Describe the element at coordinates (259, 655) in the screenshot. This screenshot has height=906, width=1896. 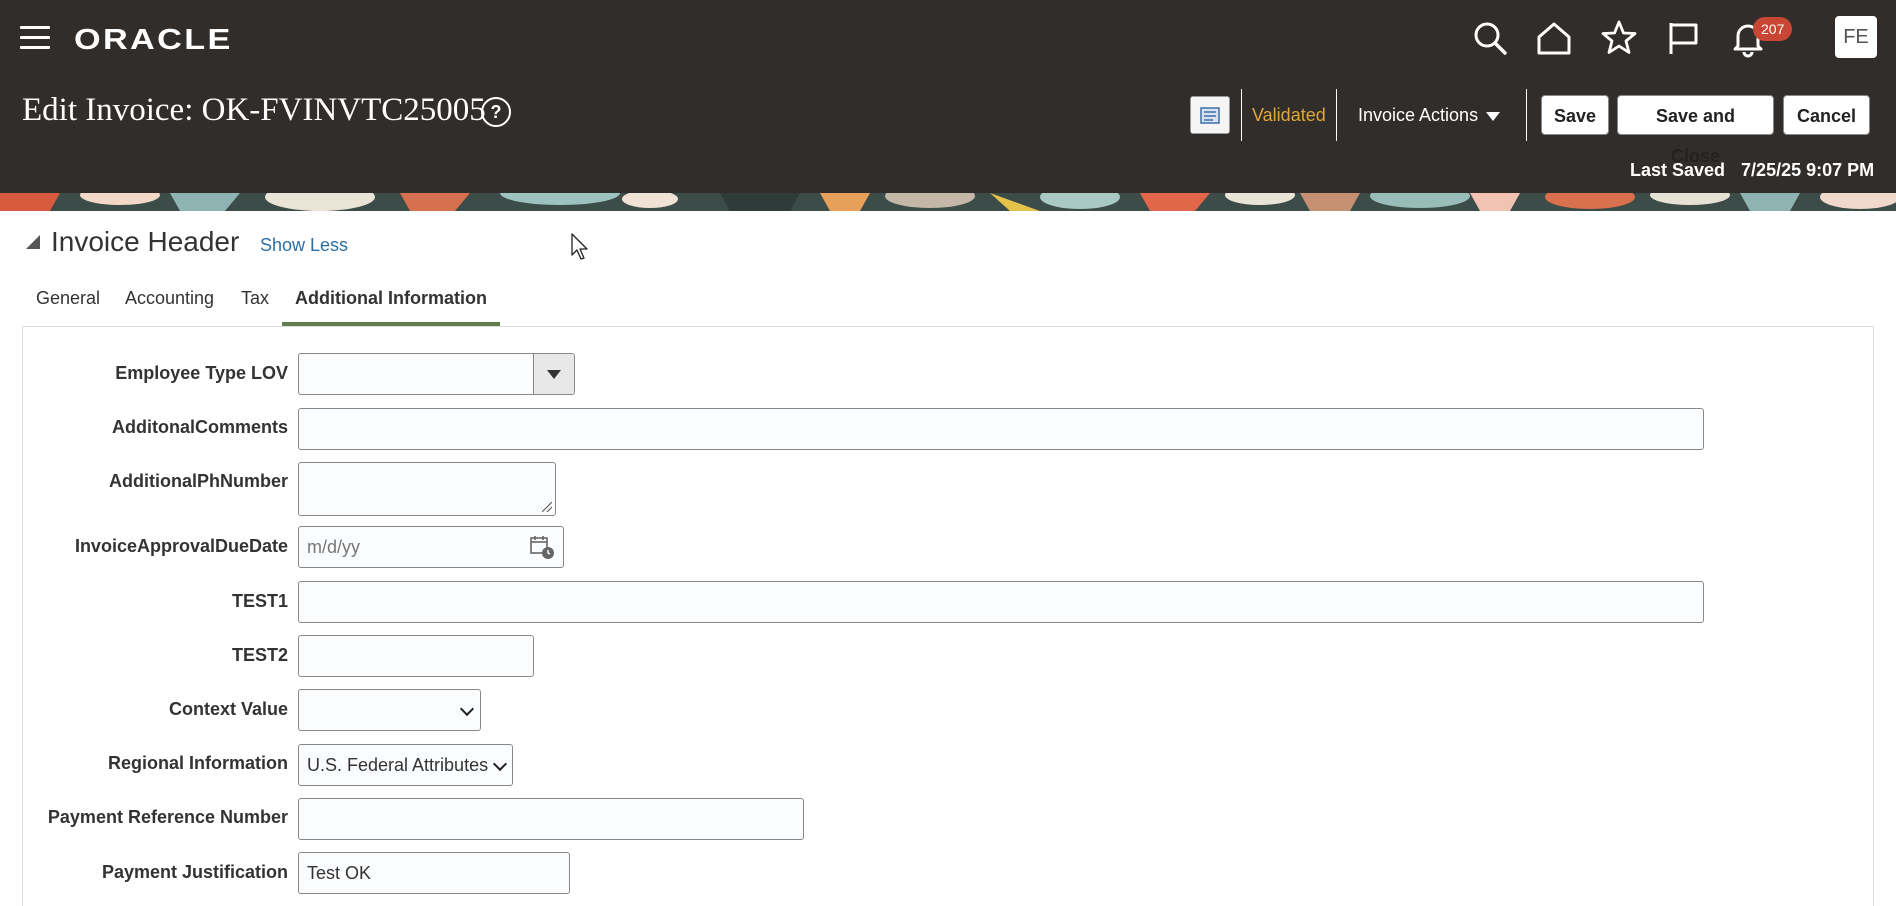
I see `test2-label: TEST2` at that location.